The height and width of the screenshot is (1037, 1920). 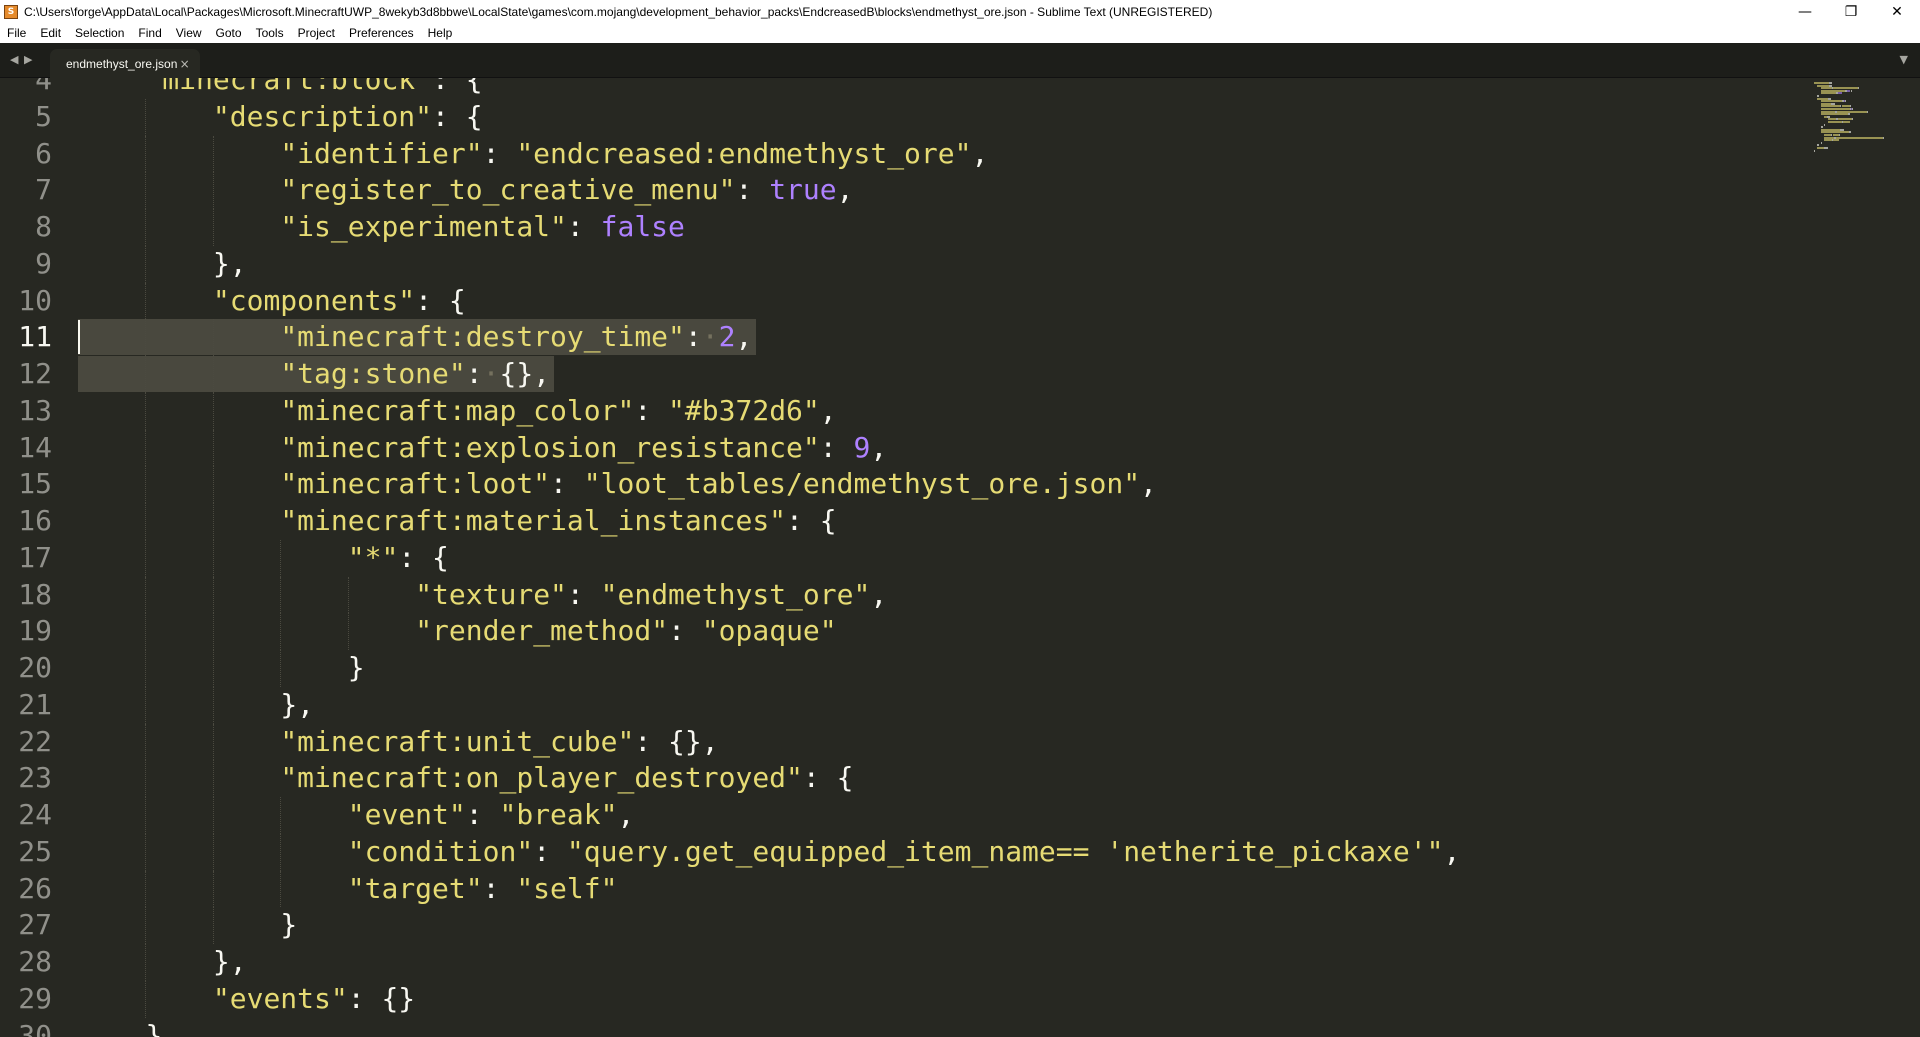 I want to click on line-number: 30, so click(x=35, y=1027).